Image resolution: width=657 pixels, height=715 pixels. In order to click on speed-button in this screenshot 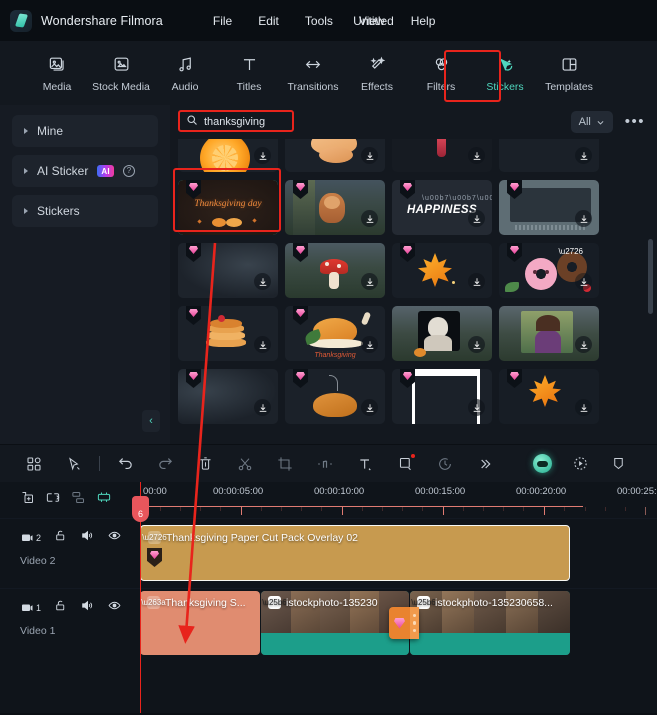, I will do `click(445, 464)`.